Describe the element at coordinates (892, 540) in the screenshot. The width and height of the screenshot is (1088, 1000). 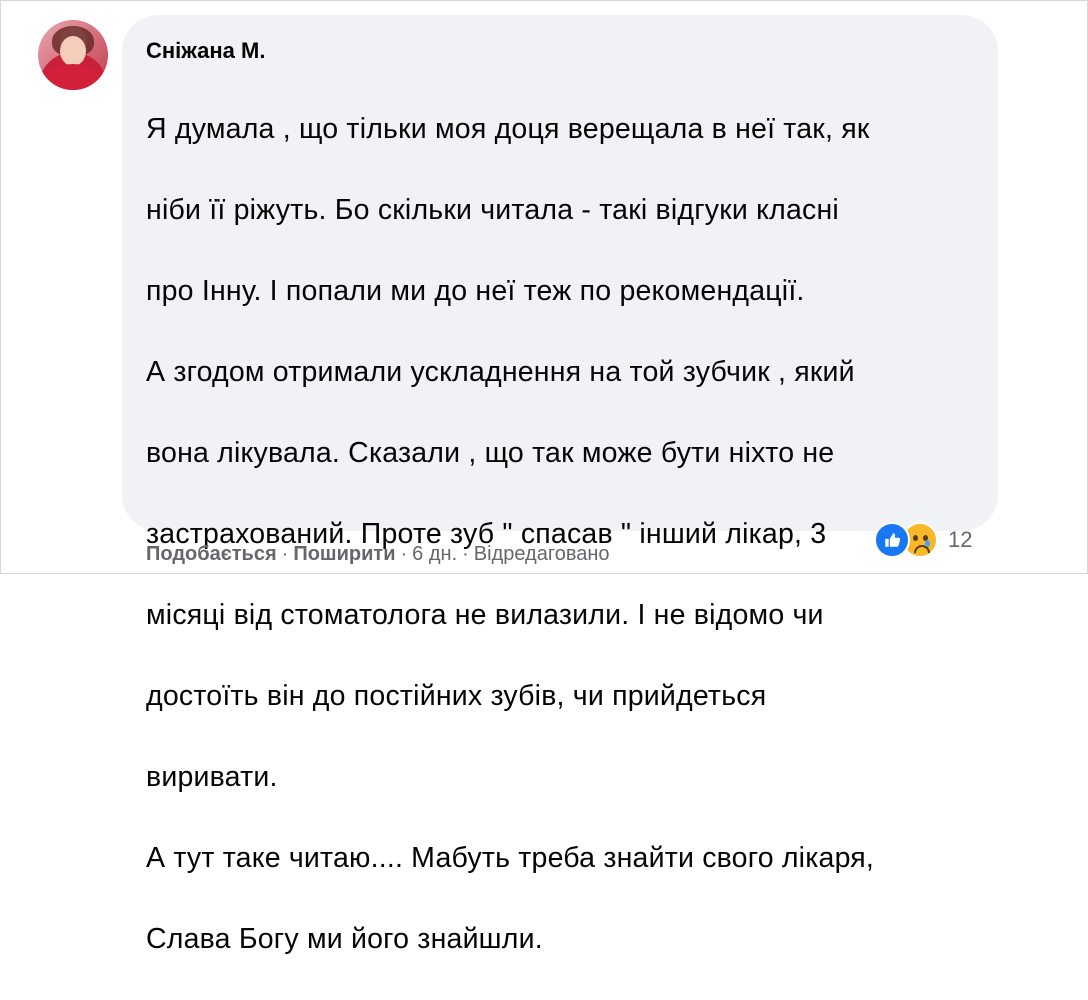
I see `like-icon` at that location.